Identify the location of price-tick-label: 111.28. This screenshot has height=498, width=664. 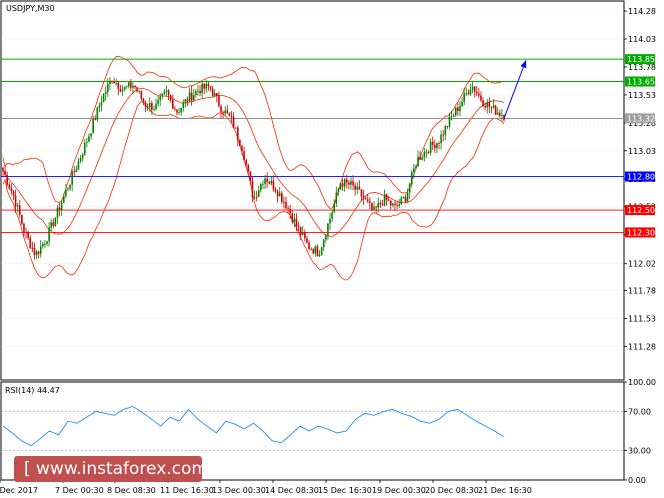
(642, 346).